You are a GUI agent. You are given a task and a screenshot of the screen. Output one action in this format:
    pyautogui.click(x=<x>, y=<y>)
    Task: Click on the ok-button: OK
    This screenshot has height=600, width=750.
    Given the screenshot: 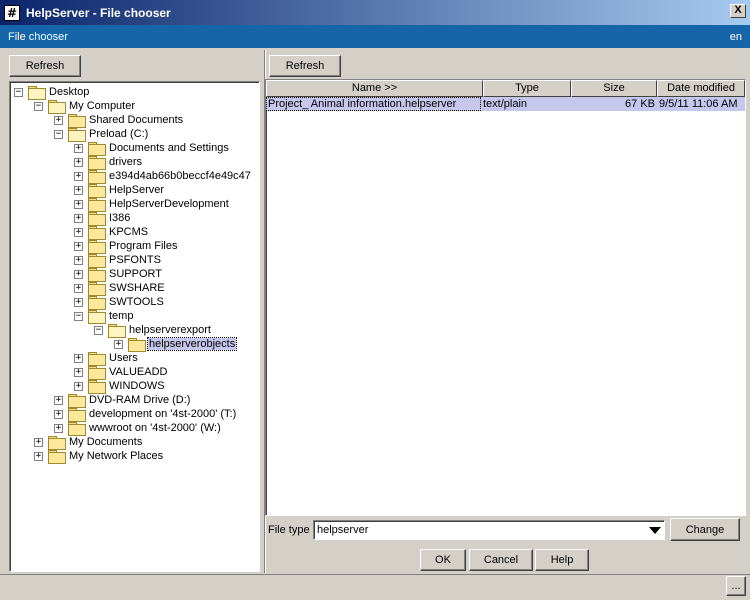 What is the action you would take?
    pyautogui.click(x=443, y=560)
    